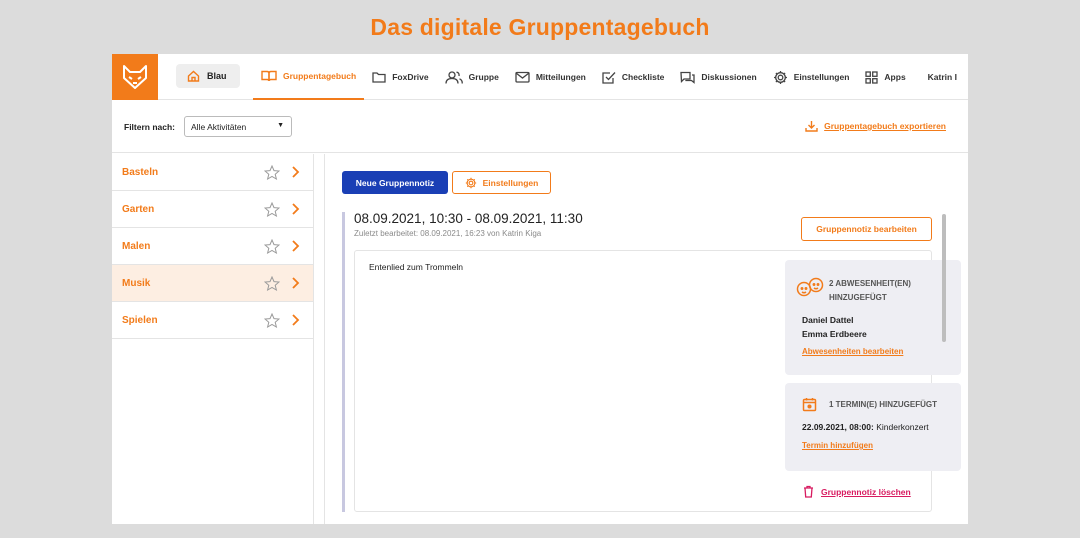 The width and height of the screenshot is (1080, 538). I want to click on apps-icon, so click(872, 77).